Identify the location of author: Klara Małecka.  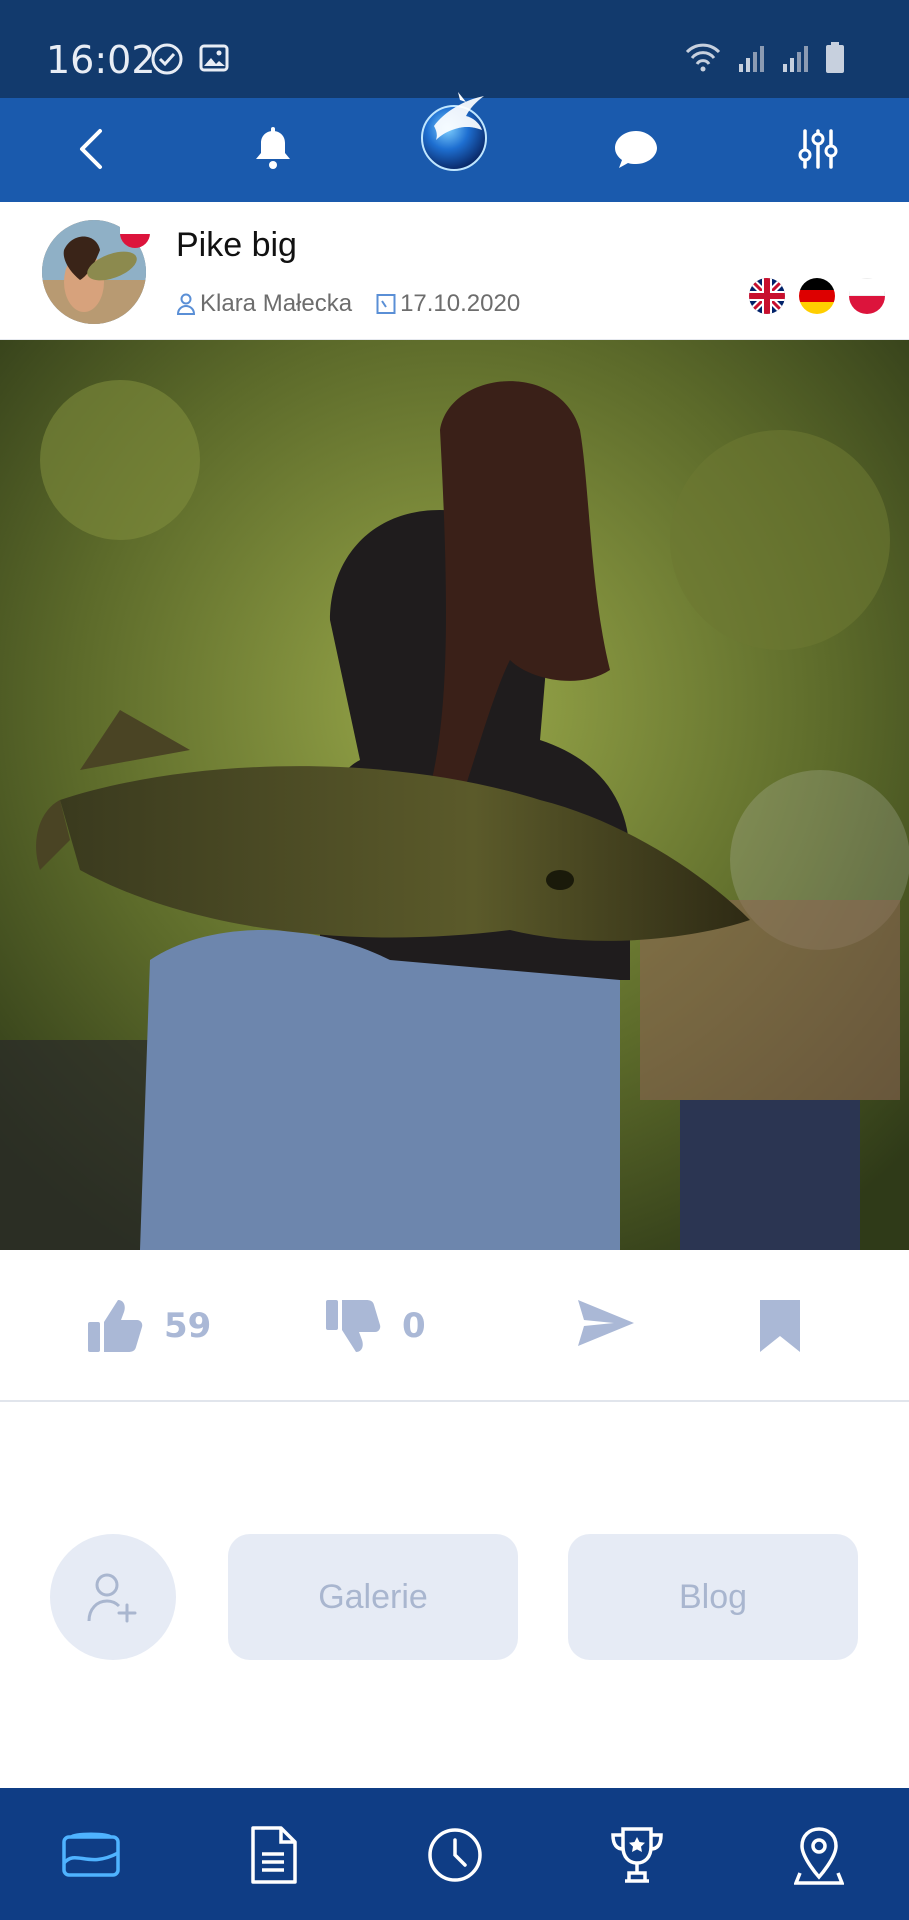
(264, 304).